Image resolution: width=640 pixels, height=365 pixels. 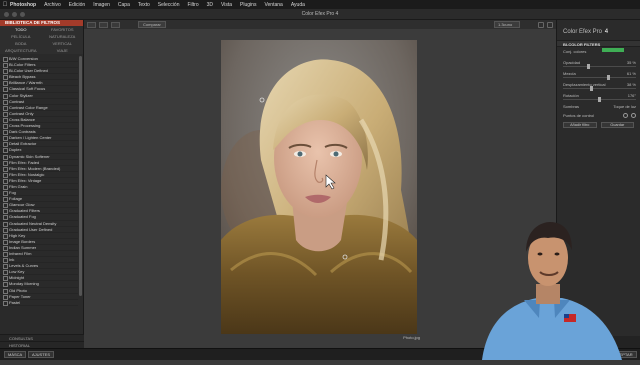 What do you see at coordinates (273, 5) in the screenshot?
I see `menu-ventana: Ventana` at bounding box center [273, 5].